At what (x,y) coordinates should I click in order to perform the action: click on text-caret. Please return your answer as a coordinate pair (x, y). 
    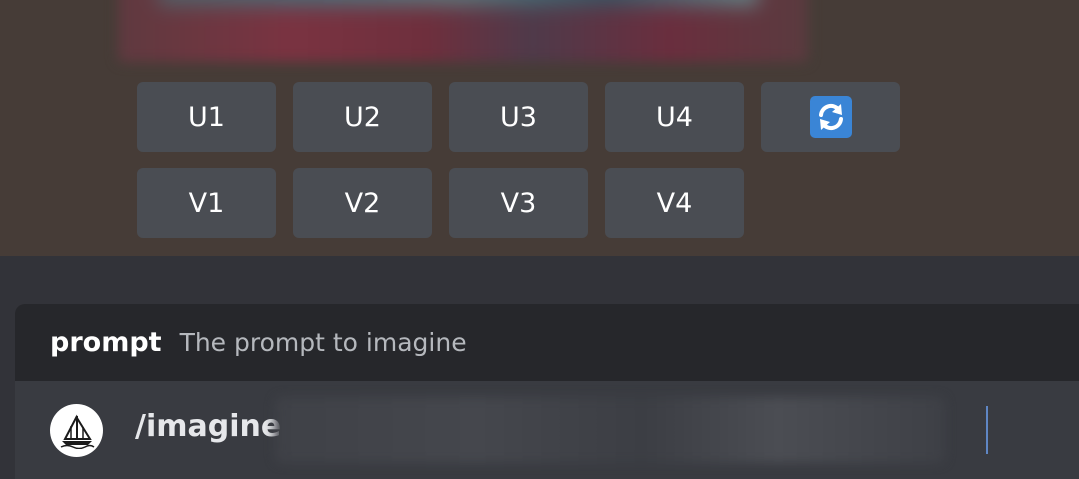
    Looking at the image, I should click on (987, 430).